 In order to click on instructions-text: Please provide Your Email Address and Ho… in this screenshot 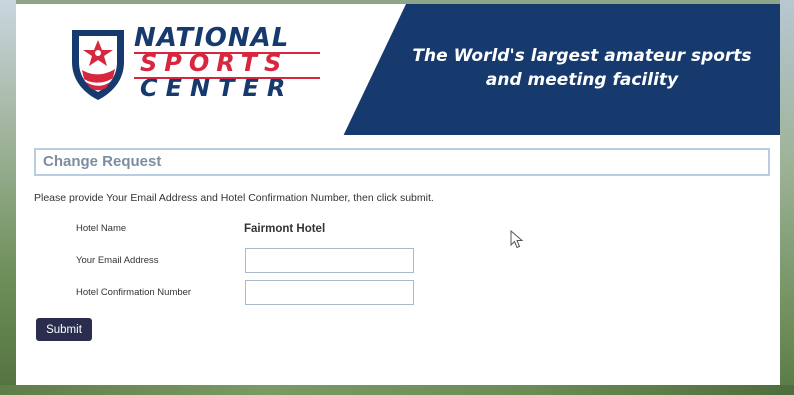, I will do `click(234, 198)`.